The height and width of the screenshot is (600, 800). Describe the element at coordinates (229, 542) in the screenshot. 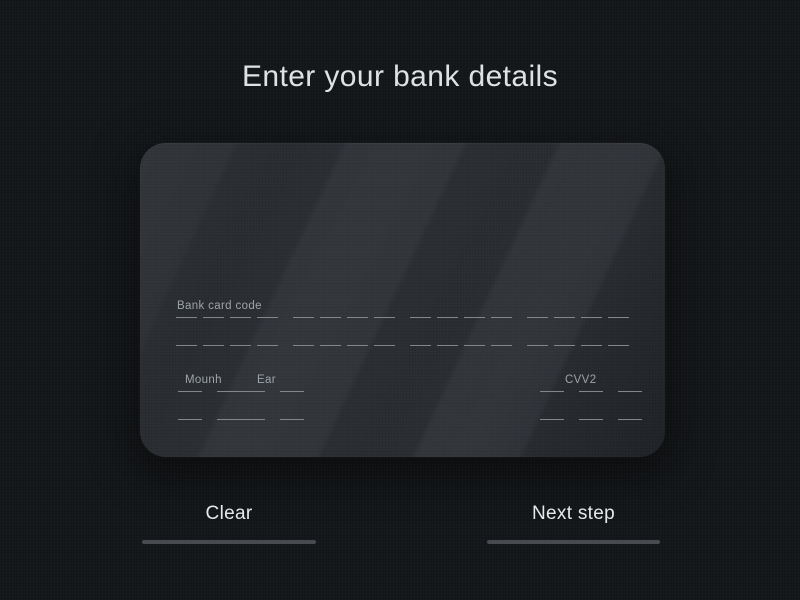

I see `clear-button-underline` at that location.